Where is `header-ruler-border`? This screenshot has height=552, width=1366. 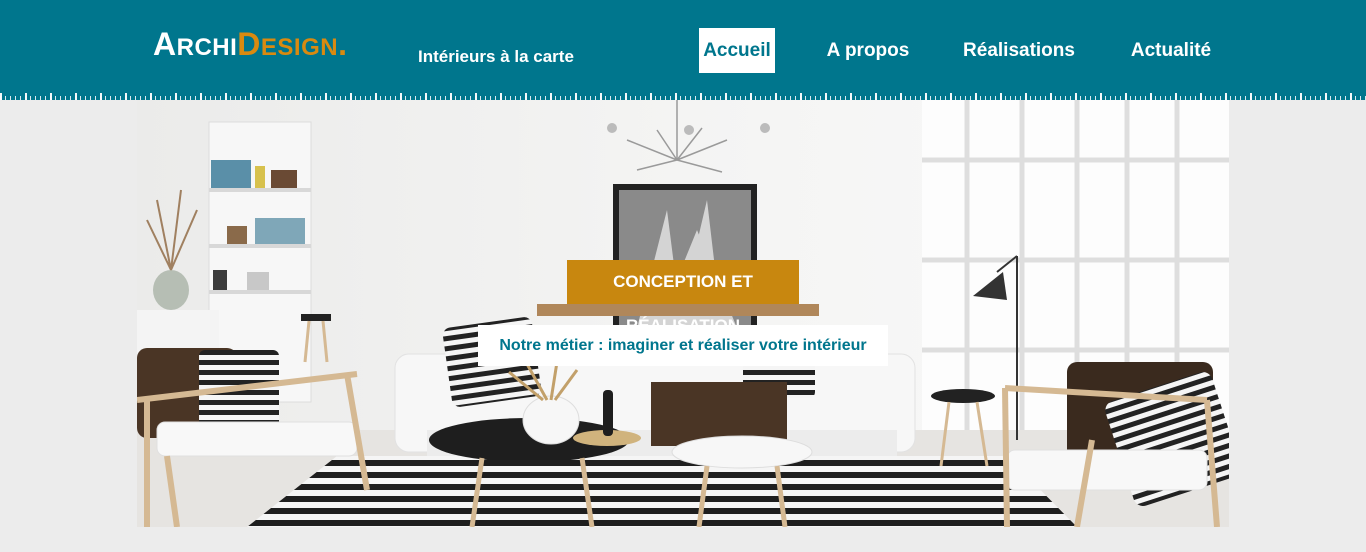
header-ruler-border is located at coordinates (683, 96).